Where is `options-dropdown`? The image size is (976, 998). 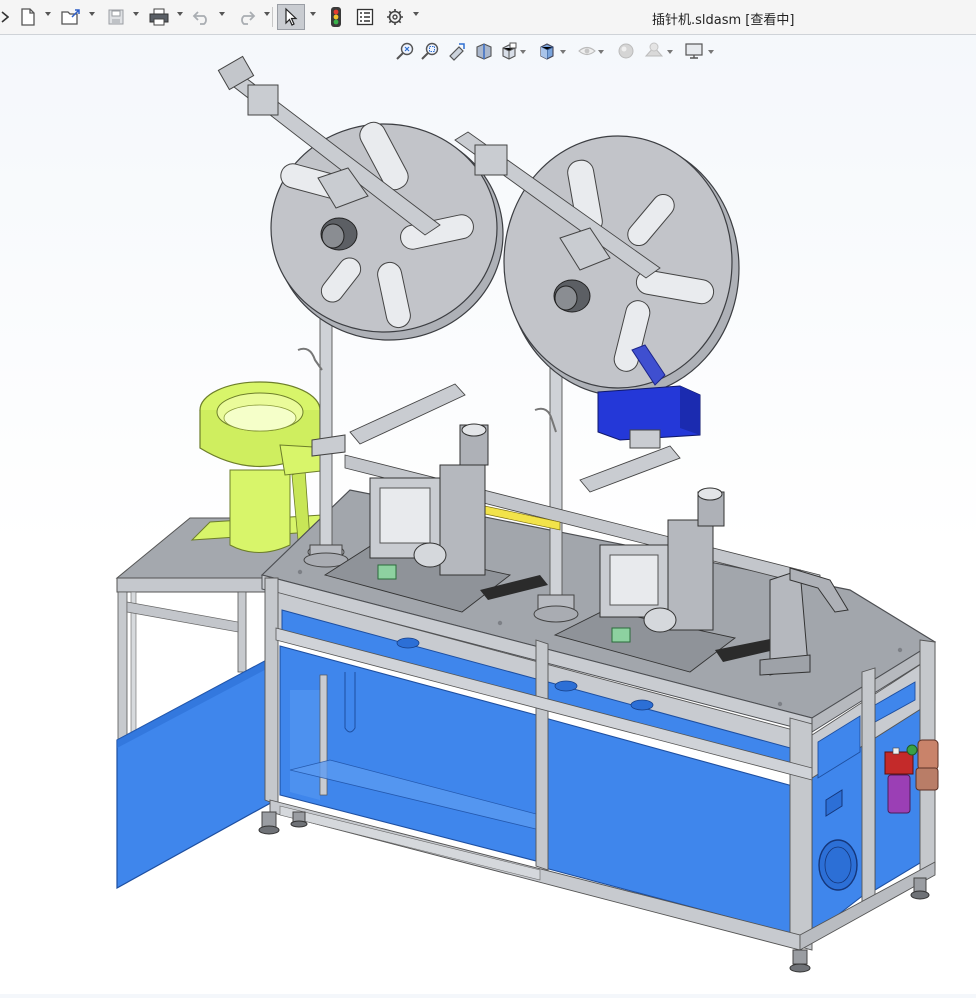
options-dropdown is located at coordinates (416, 14).